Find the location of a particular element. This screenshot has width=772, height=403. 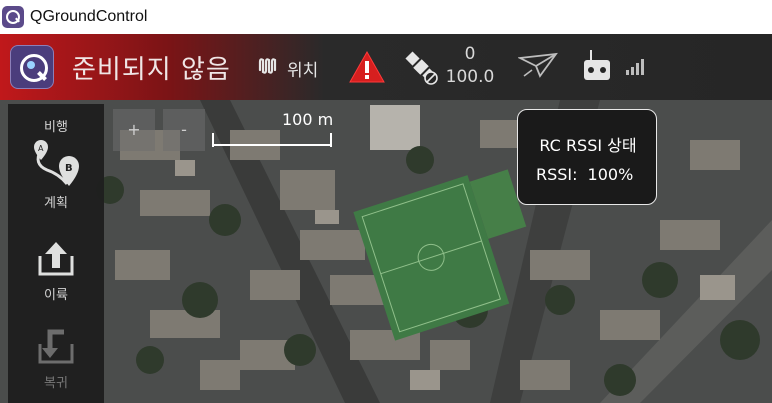

svg-text: A is located at coordinates (41, 148).